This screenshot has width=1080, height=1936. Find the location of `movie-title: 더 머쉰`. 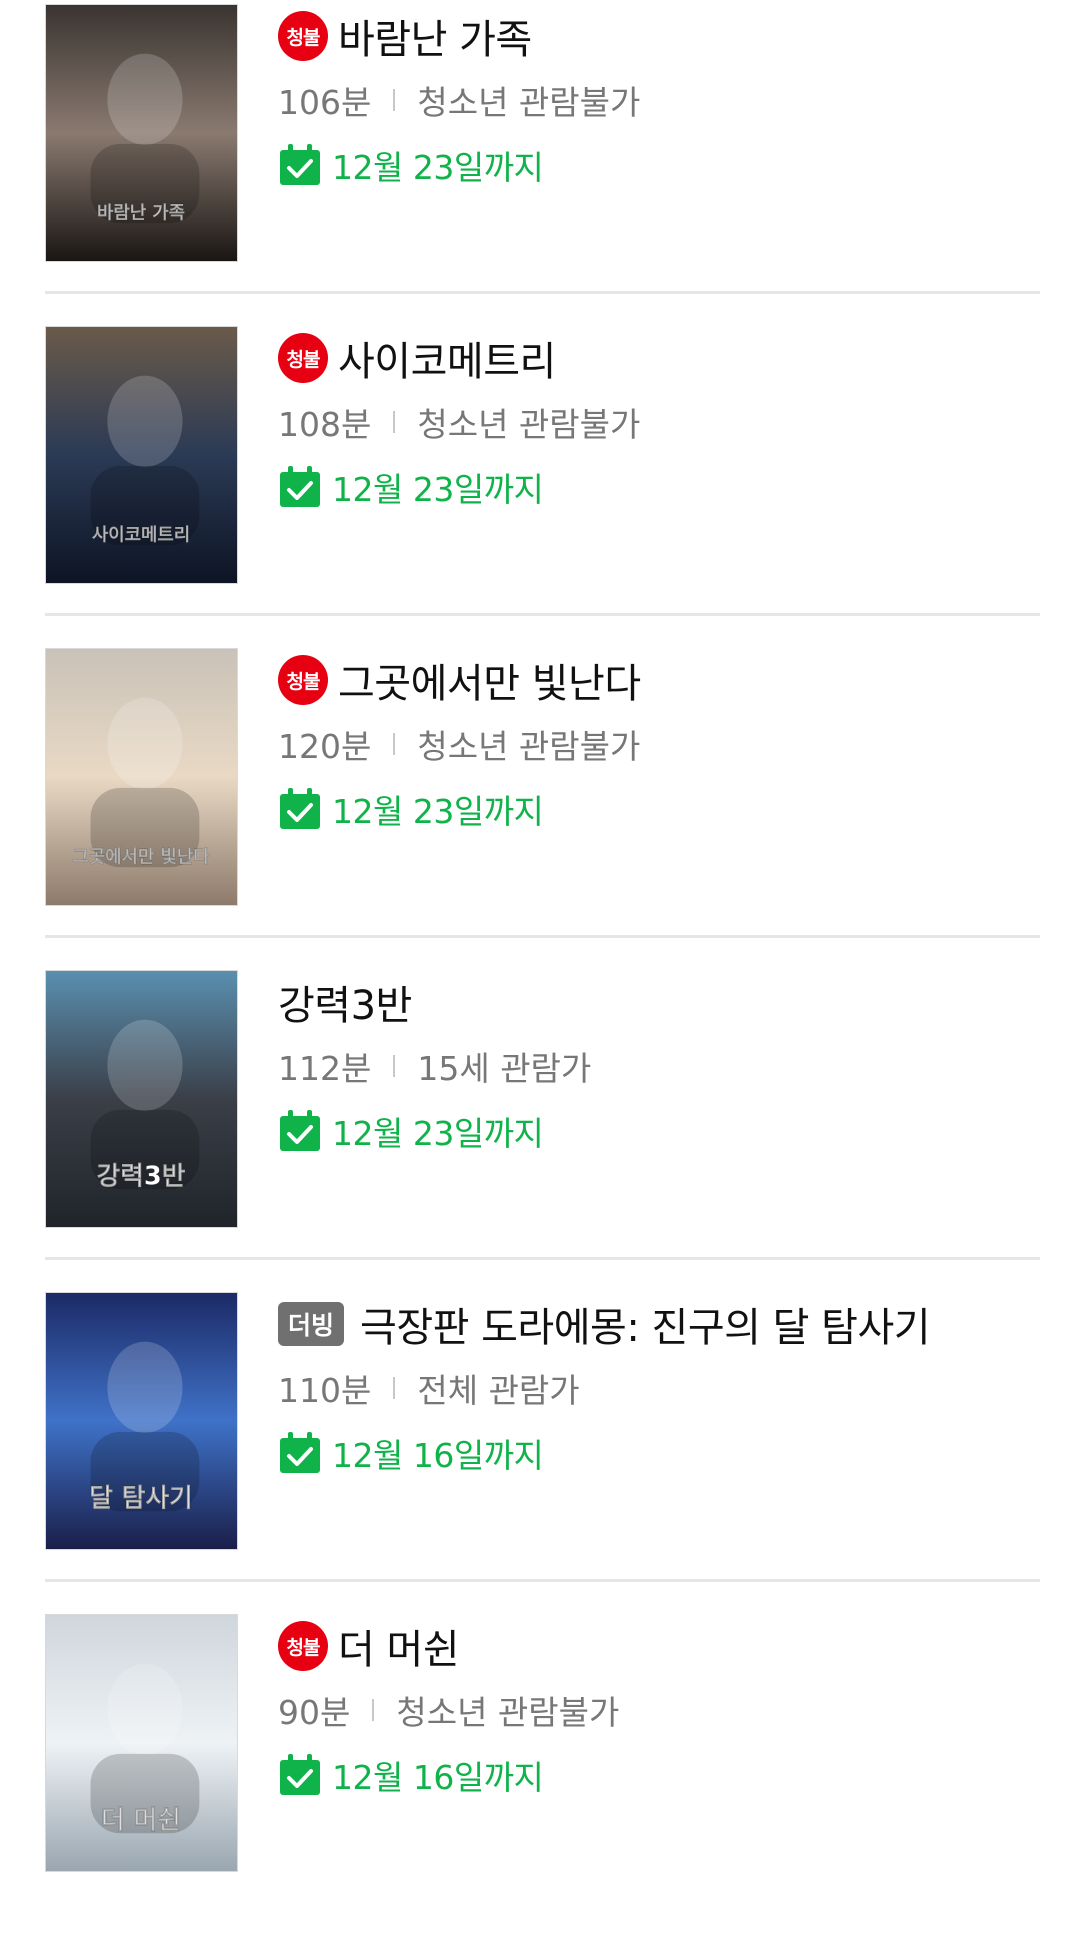

movie-title: 더 머쉰 is located at coordinates (399, 1646).